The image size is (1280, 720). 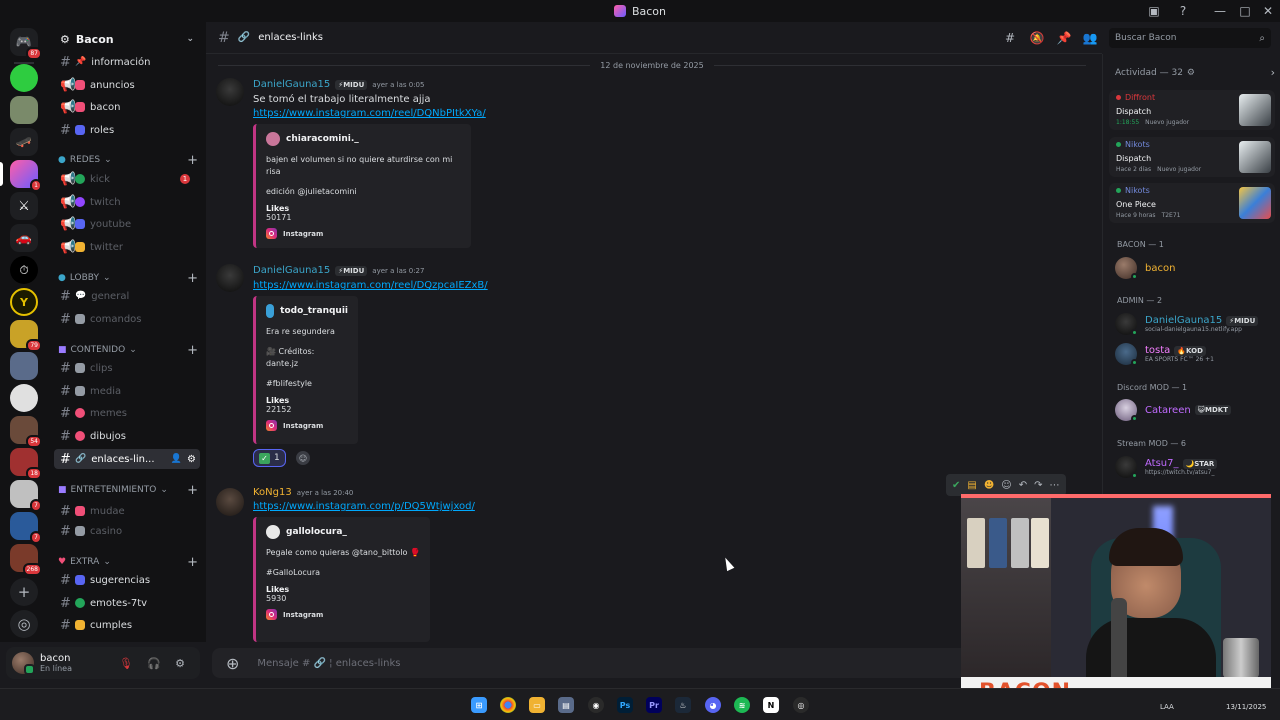 What do you see at coordinates (363, 139) in the screenshot?
I see `embed-author: chiaracomini._` at bounding box center [363, 139].